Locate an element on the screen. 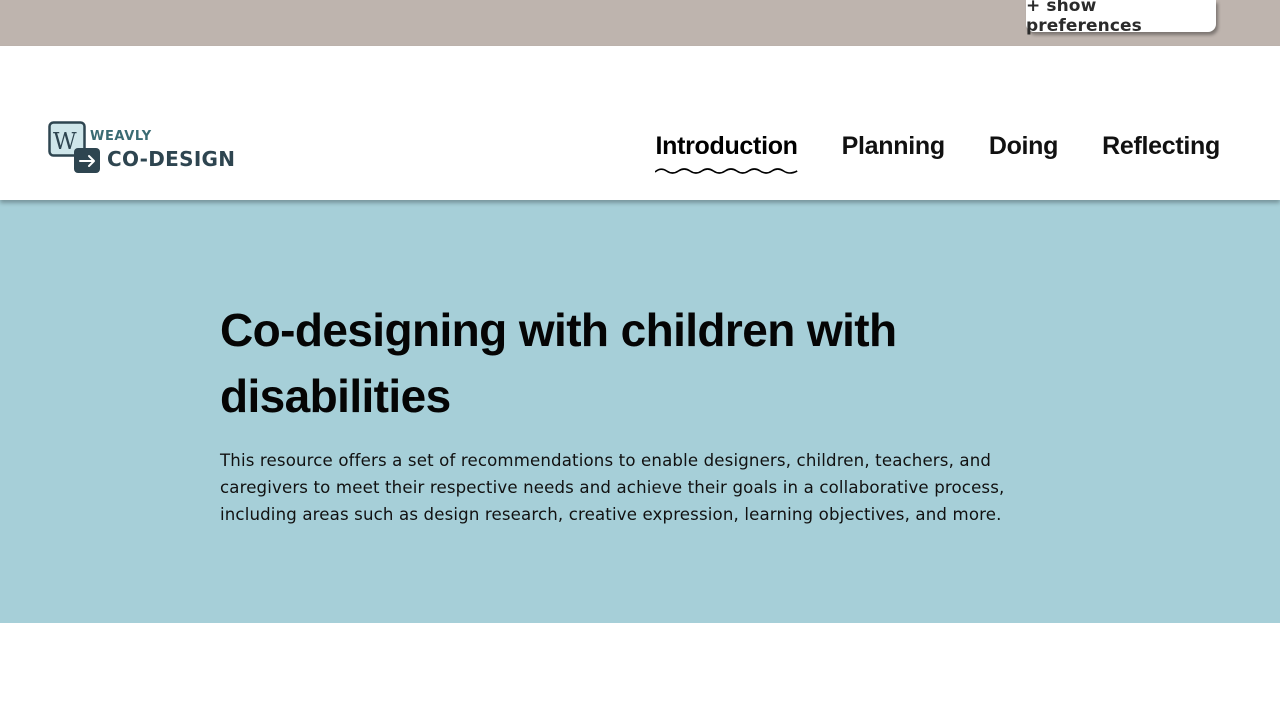  nav-item-planning: Planning is located at coordinates (893, 146).